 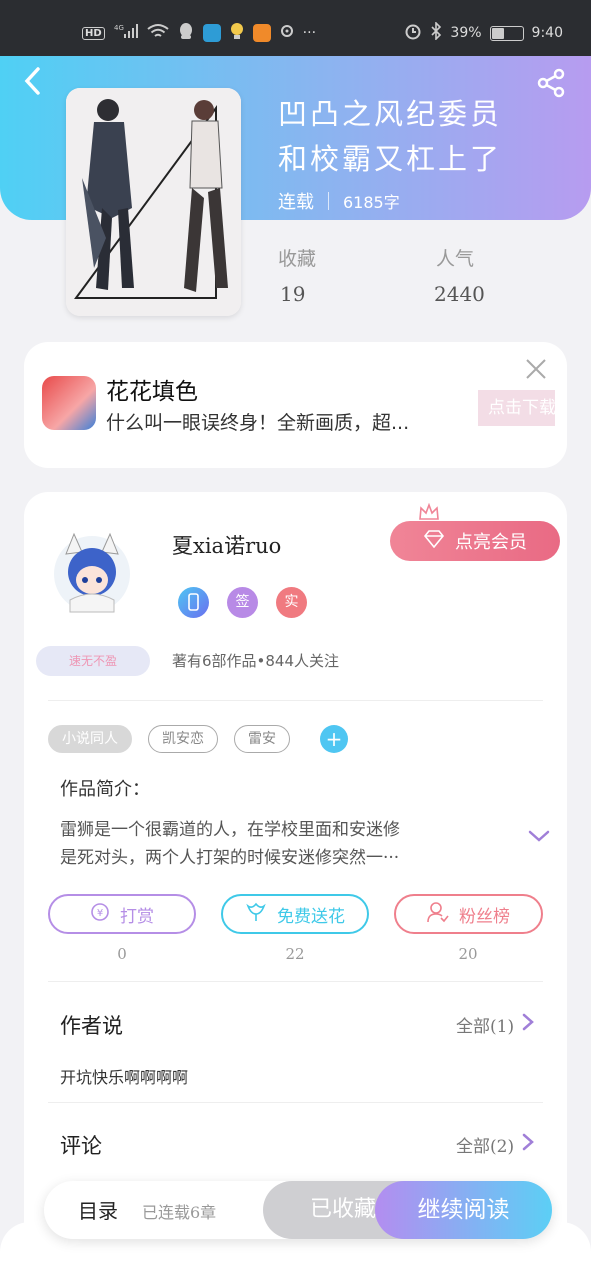 I want to click on tip-count: 0, so click(x=122, y=954).